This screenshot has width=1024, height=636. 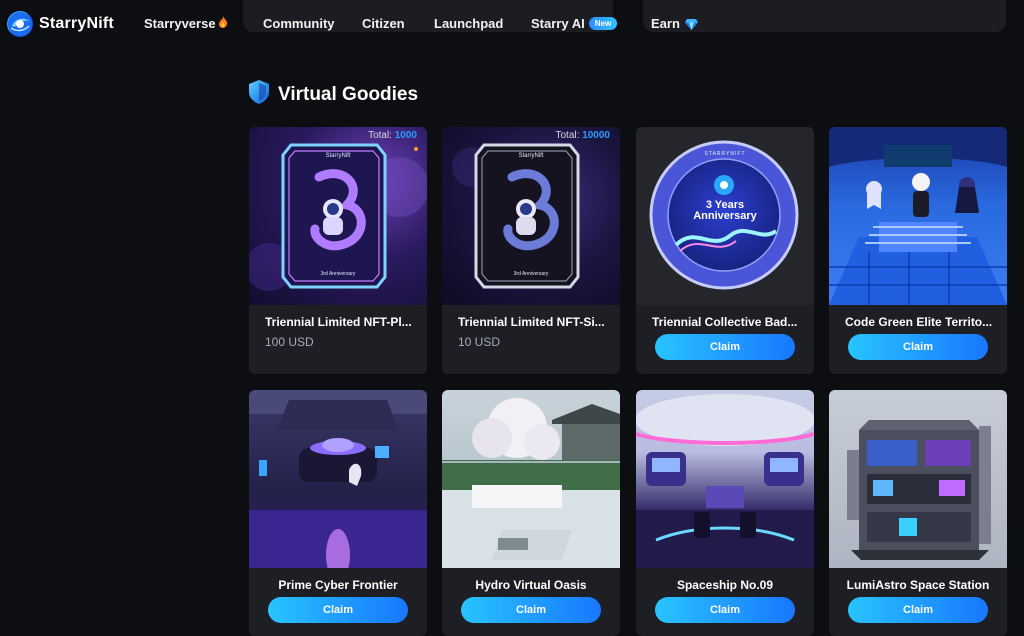 I want to click on nav-item-earn: Earn, so click(x=674, y=23).